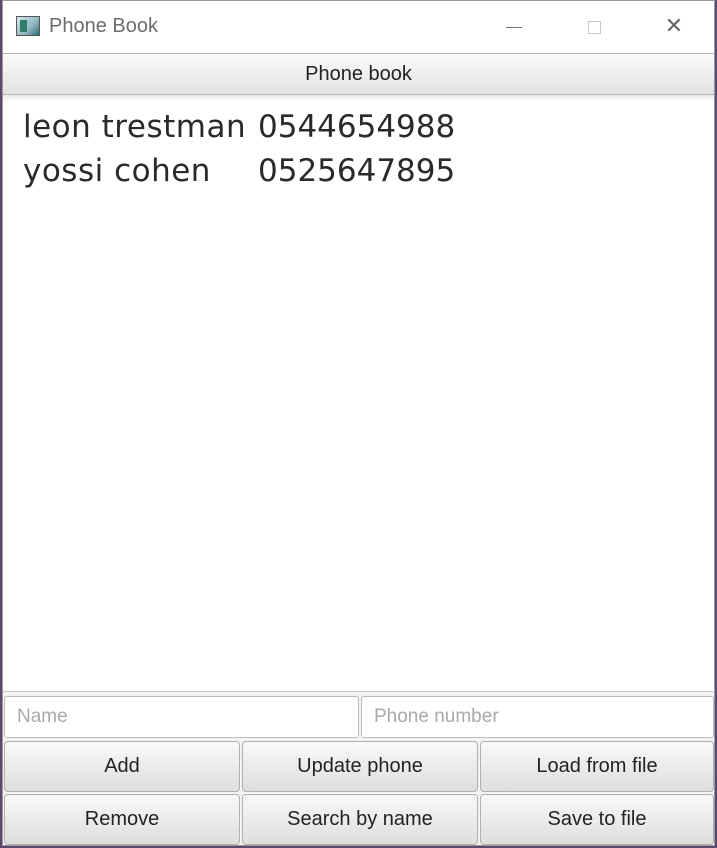 This screenshot has width=717, height=848. I want to click on update-phone-button: Update phone, so click(360, 766).